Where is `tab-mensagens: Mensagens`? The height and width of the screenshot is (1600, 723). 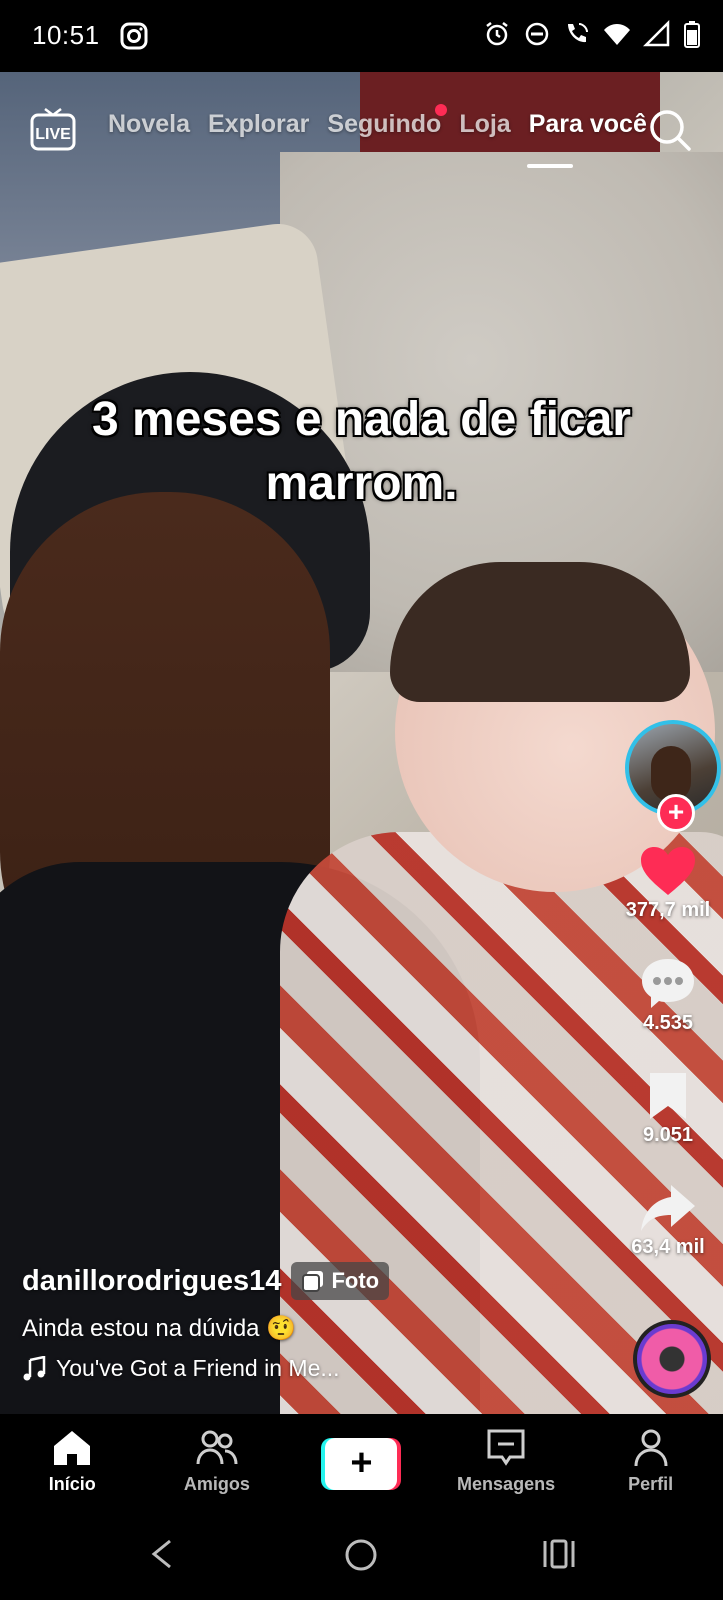
tab-mensagens: Mensagens is located at coordinates (506, 1462).